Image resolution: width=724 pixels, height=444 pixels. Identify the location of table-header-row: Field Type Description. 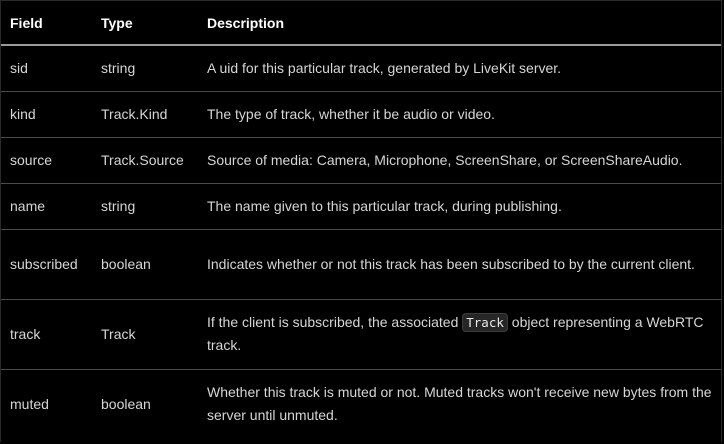
(361, 23).